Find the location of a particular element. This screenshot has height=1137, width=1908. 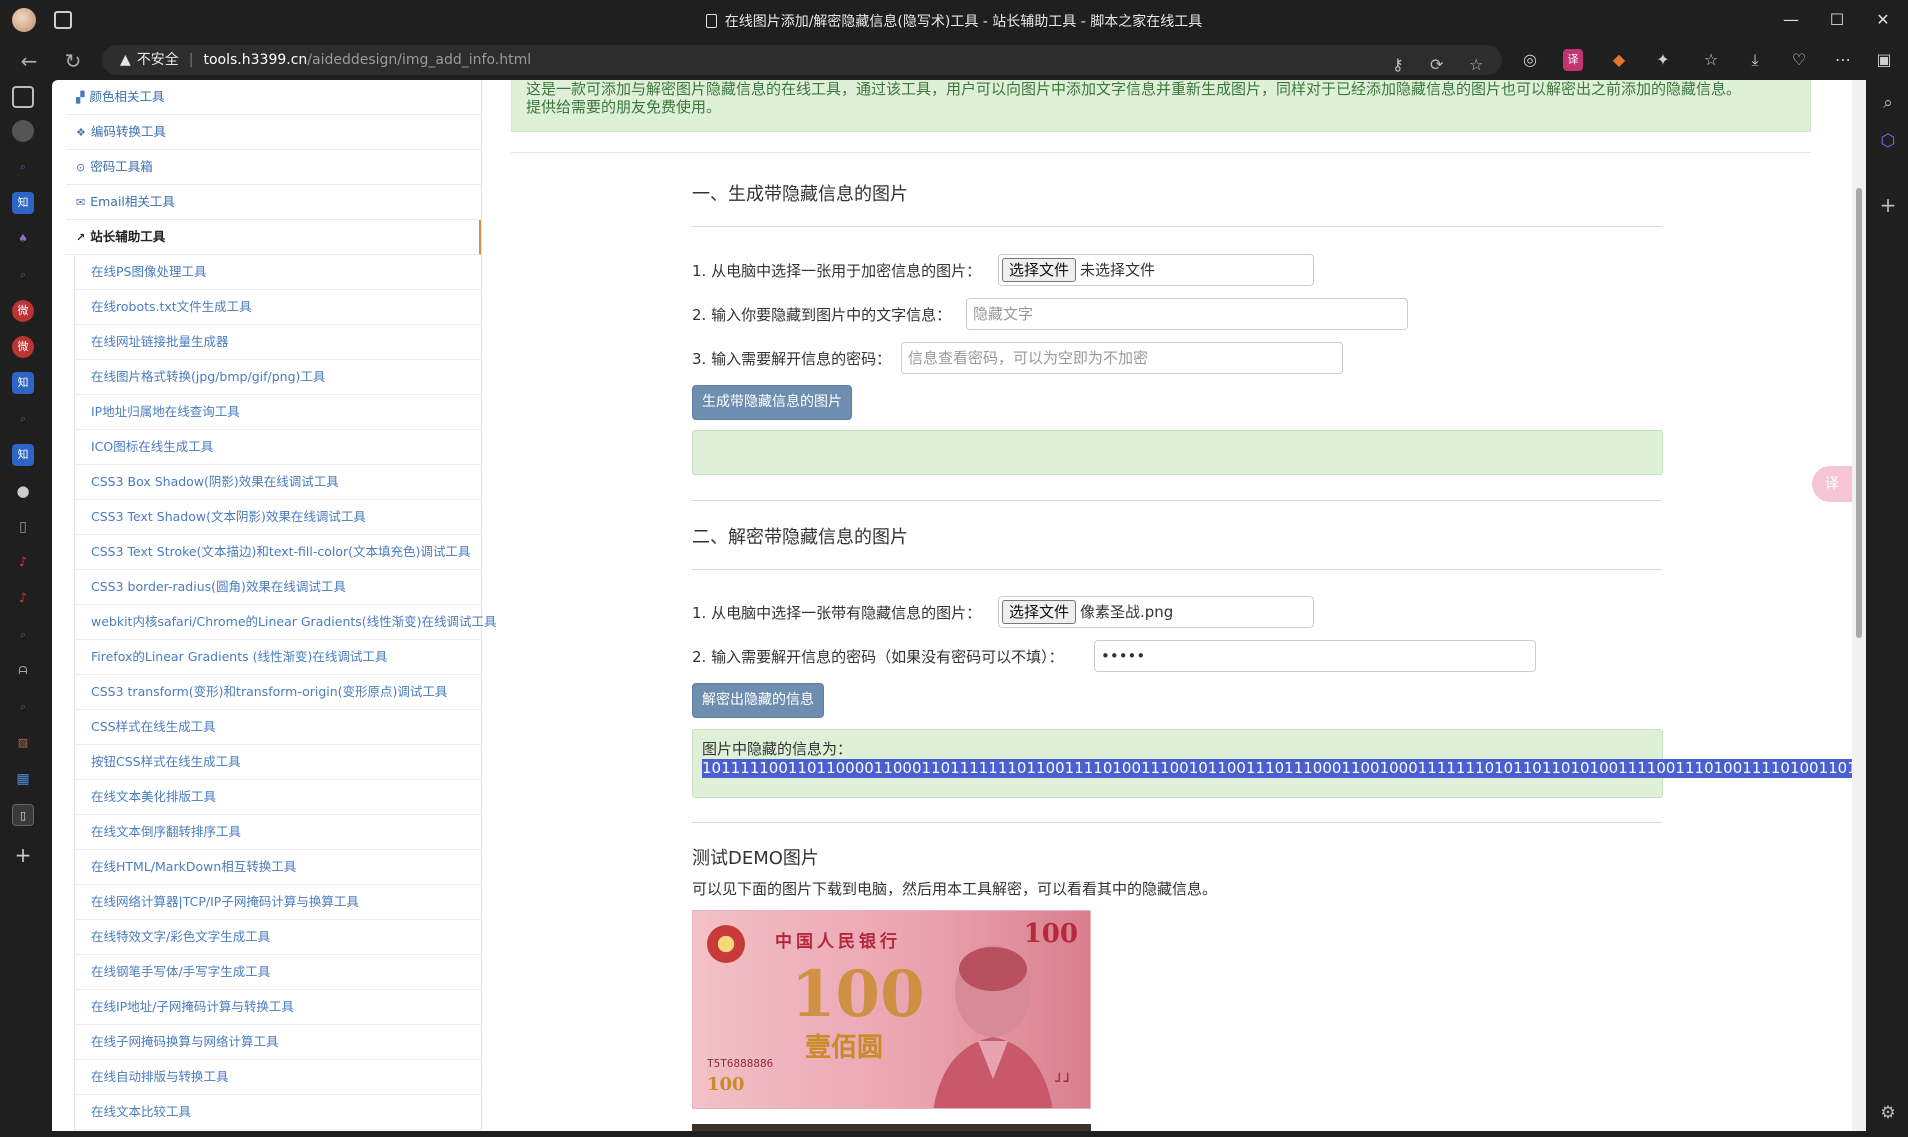

encode-file-input: 选择文件 未选择文件 is located at coordinates (1156, 270).